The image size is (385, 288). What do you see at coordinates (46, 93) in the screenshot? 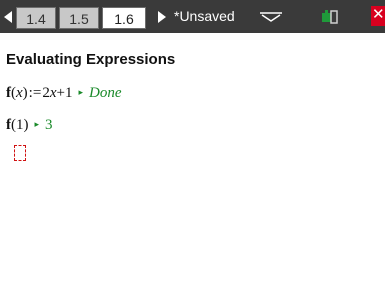
I see `expression-coefficient: 2` at bounding box center [46, 93].